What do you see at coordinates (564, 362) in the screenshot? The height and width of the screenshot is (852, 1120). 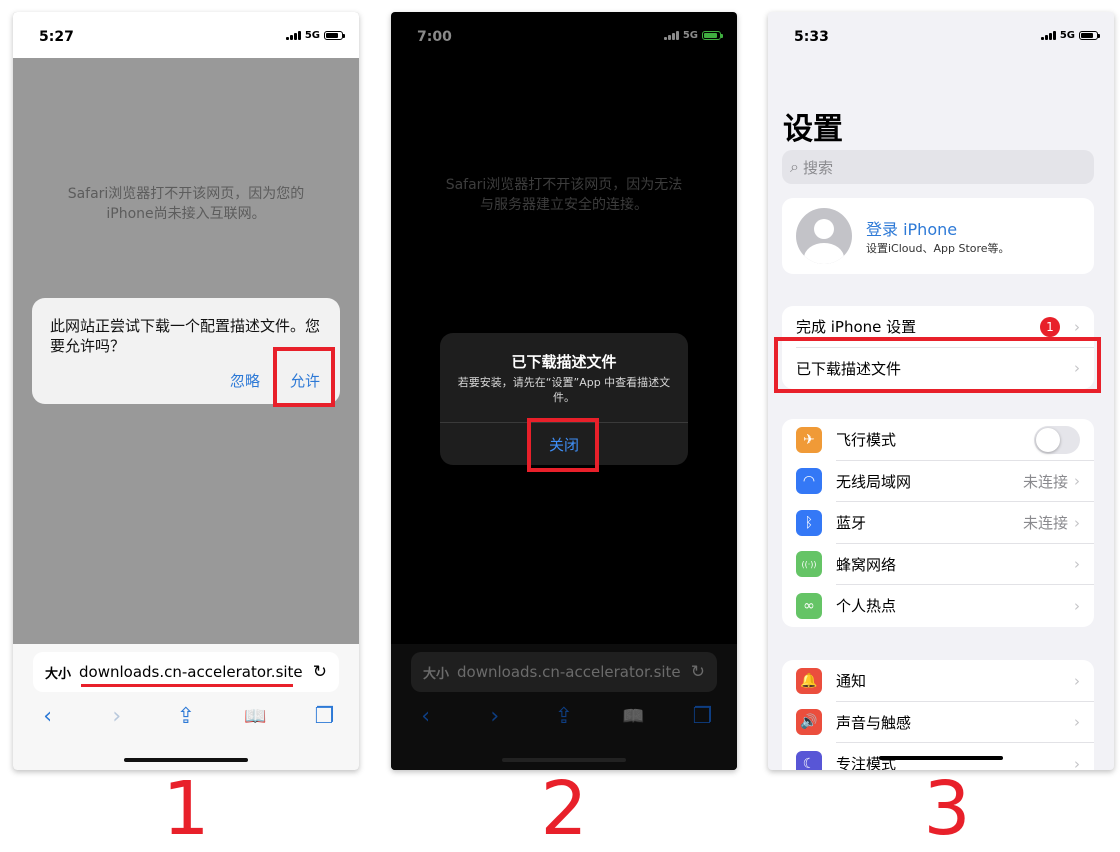 I see `alert-title: 已下载描述文件` at bounding box center [564, 362].